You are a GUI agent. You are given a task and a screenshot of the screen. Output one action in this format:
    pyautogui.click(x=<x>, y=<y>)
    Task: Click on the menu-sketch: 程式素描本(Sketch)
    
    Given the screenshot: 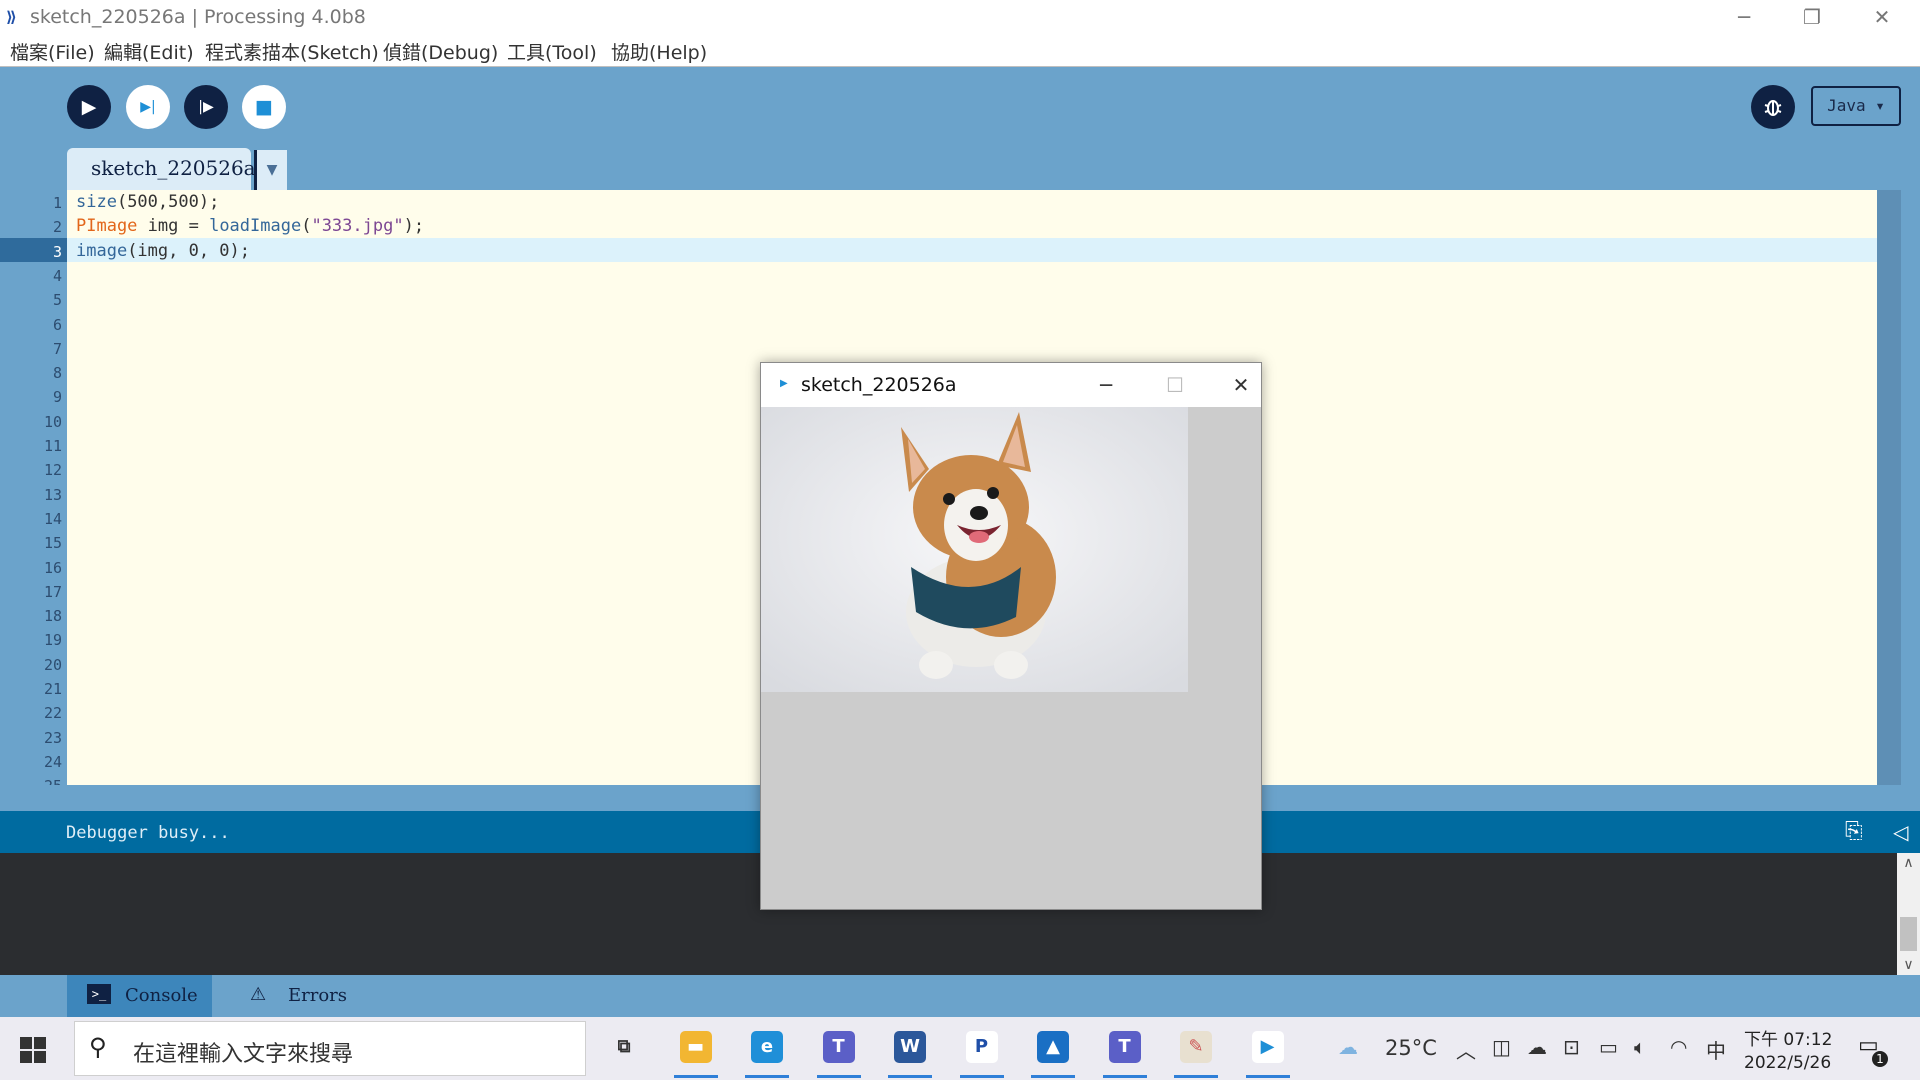 What is the action you would take?
    pyautogui.click(x=292, y=51)
    